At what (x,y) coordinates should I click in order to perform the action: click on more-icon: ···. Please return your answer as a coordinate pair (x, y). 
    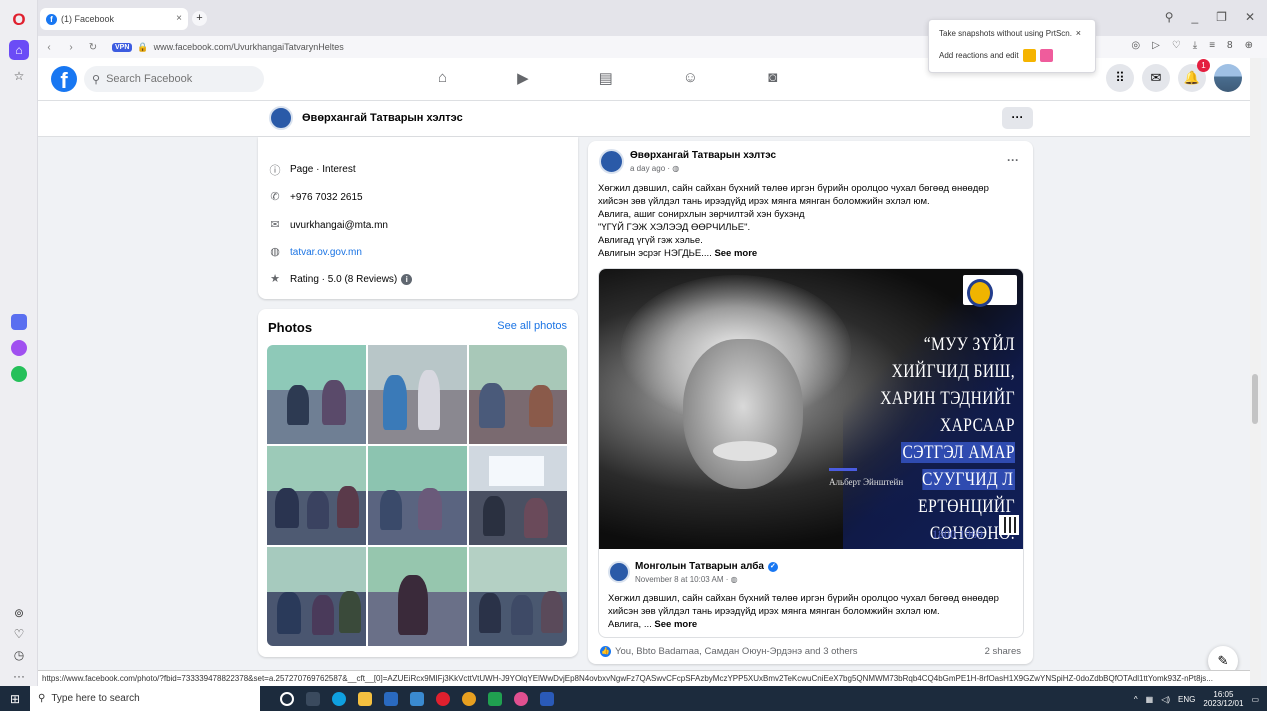
    Looking at the image, I should click on (19, 676).